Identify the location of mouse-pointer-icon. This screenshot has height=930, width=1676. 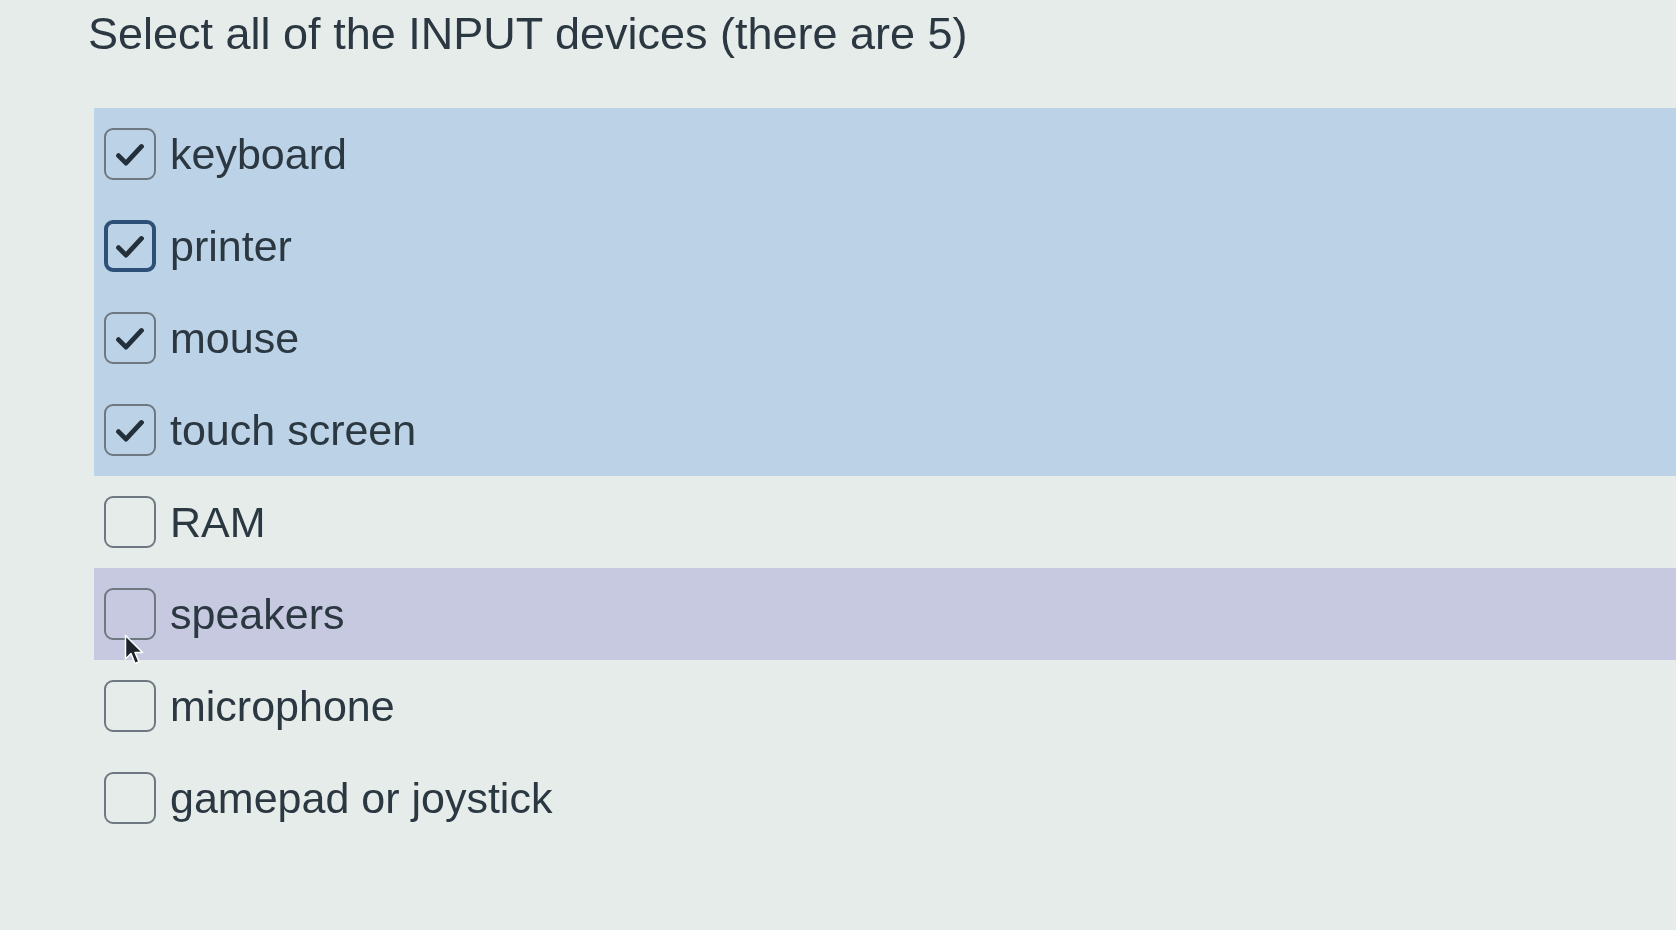
(135, 650).